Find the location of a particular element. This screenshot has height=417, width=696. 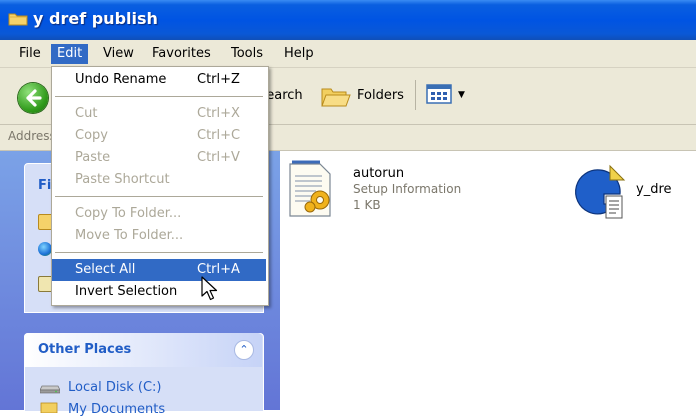

menu-item-label: Select All is located at coordinates (105, 269).